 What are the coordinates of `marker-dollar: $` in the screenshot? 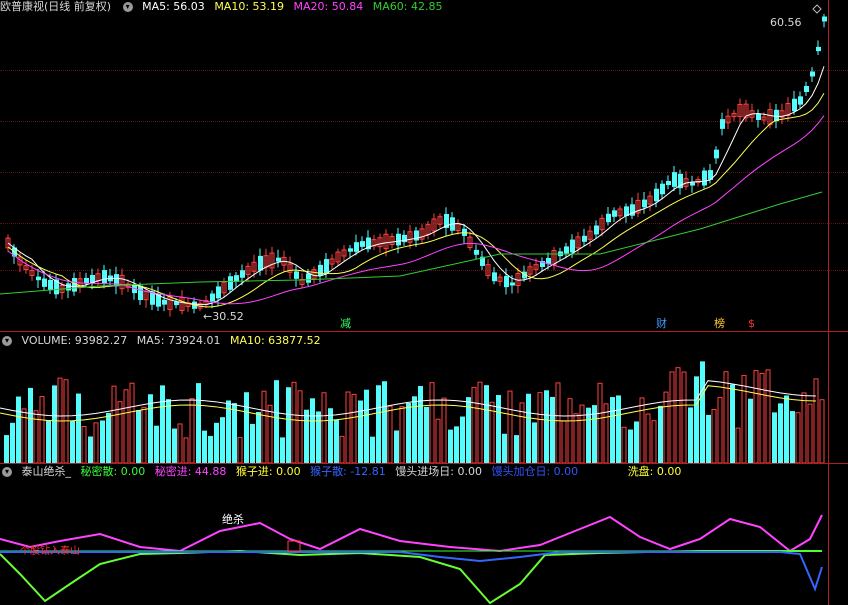 It's located at (751, 324).